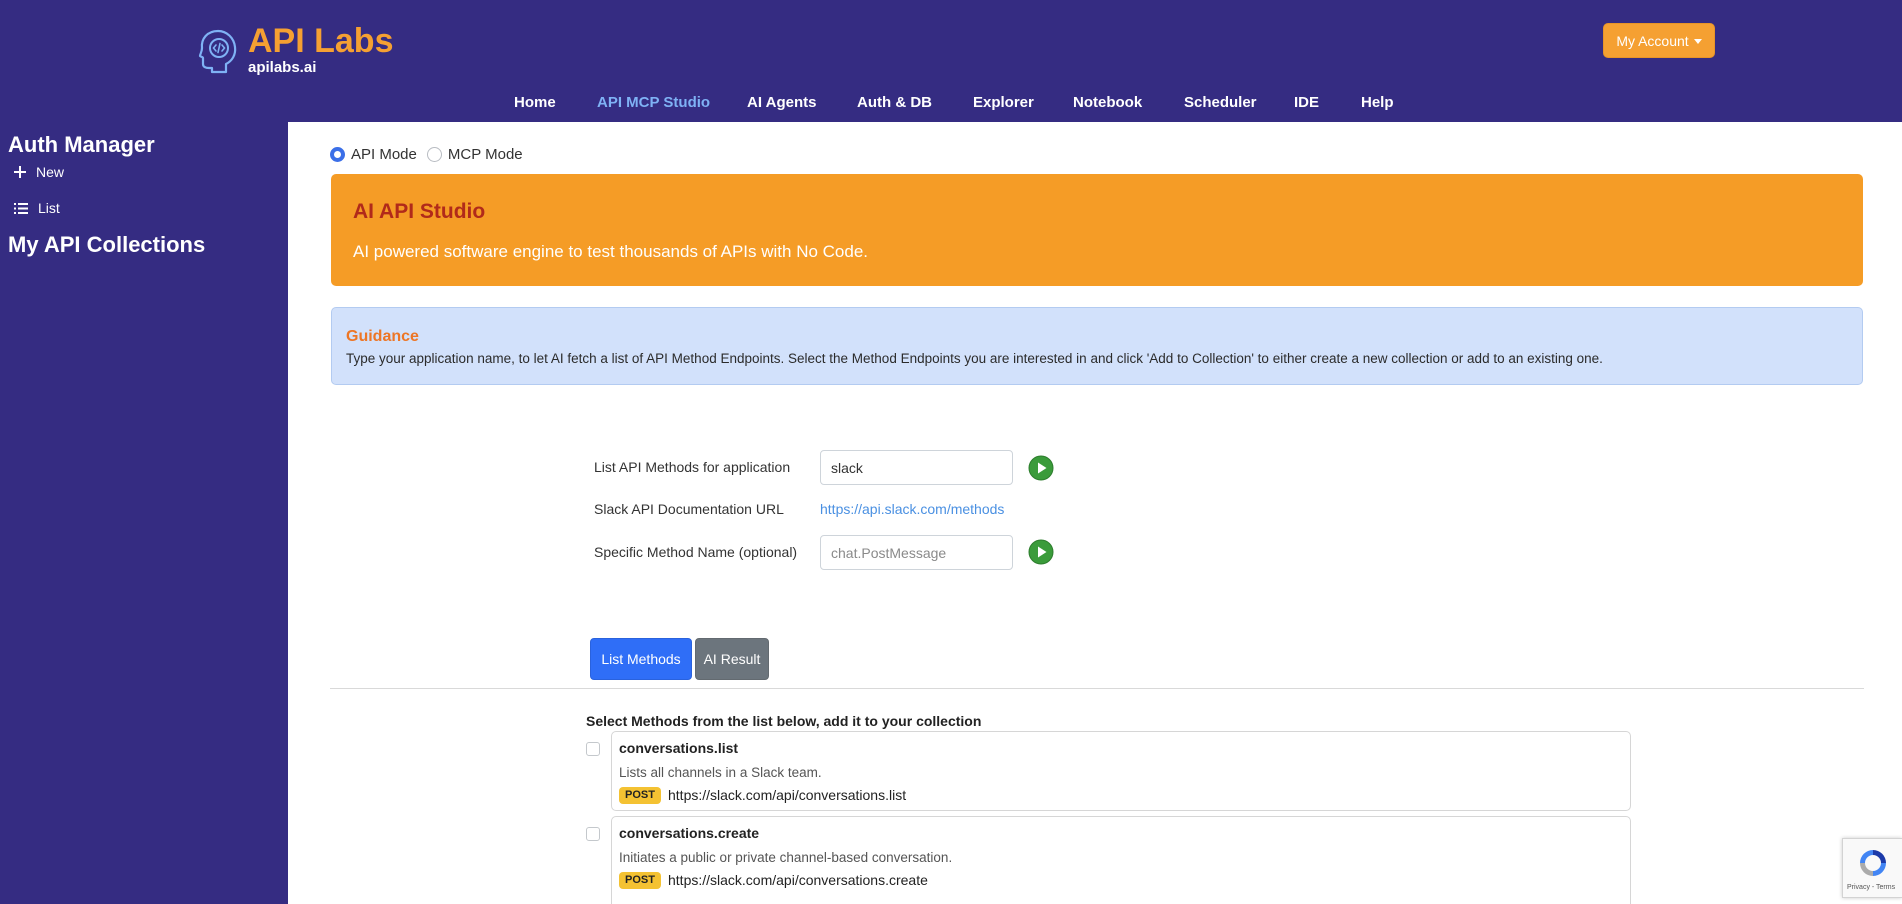  Describe the element at coordinates (49, 208) in the screenshot. I see `sidebar-item-list-label: List` at that location.